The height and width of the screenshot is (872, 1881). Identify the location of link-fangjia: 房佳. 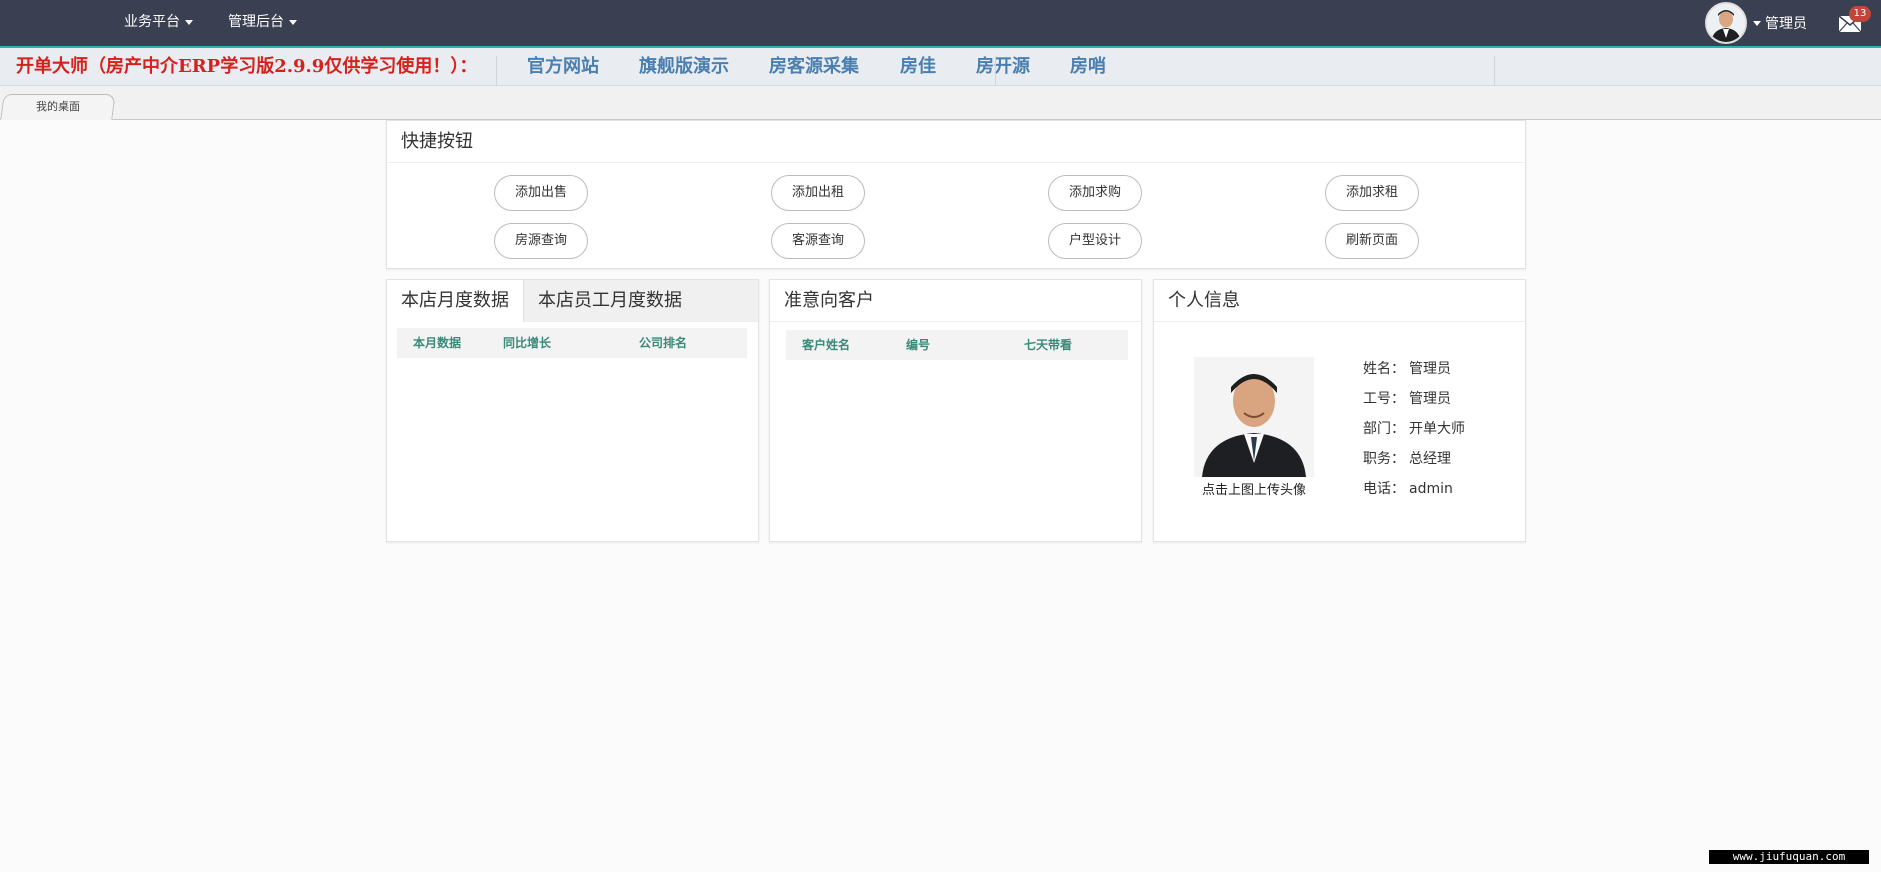
(918, 67).